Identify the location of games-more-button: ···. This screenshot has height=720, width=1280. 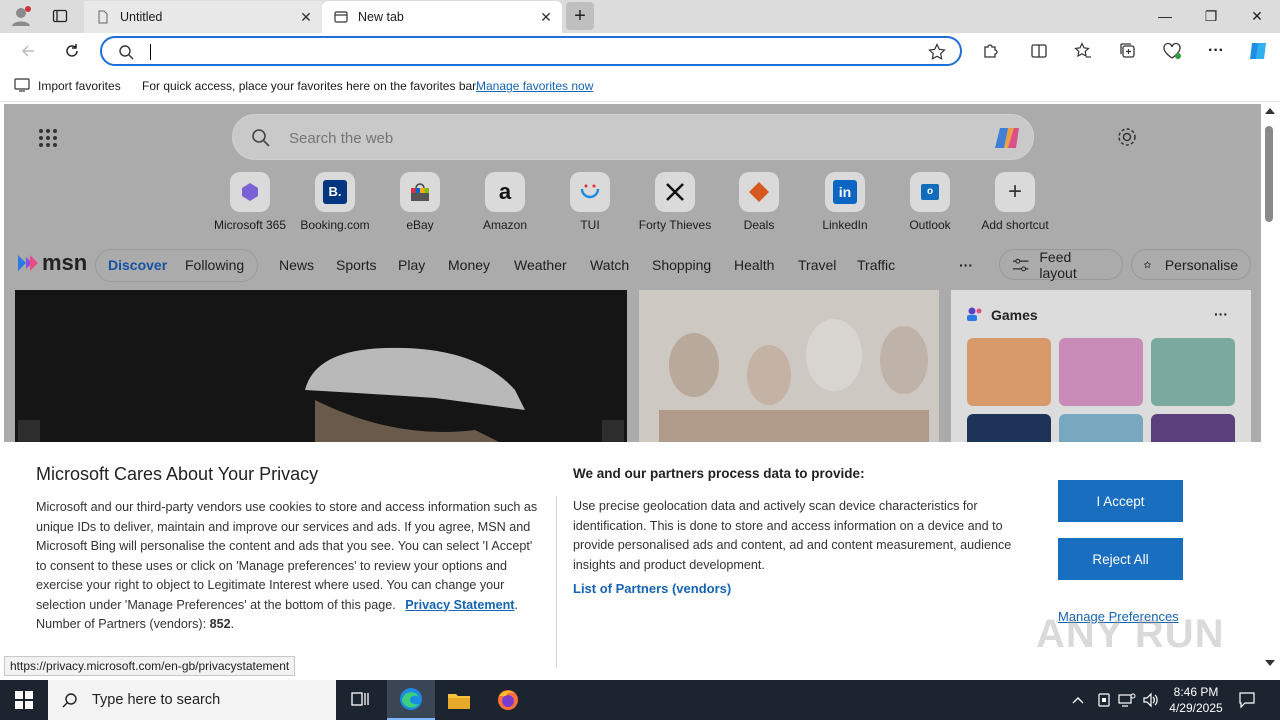
(1221, 314).